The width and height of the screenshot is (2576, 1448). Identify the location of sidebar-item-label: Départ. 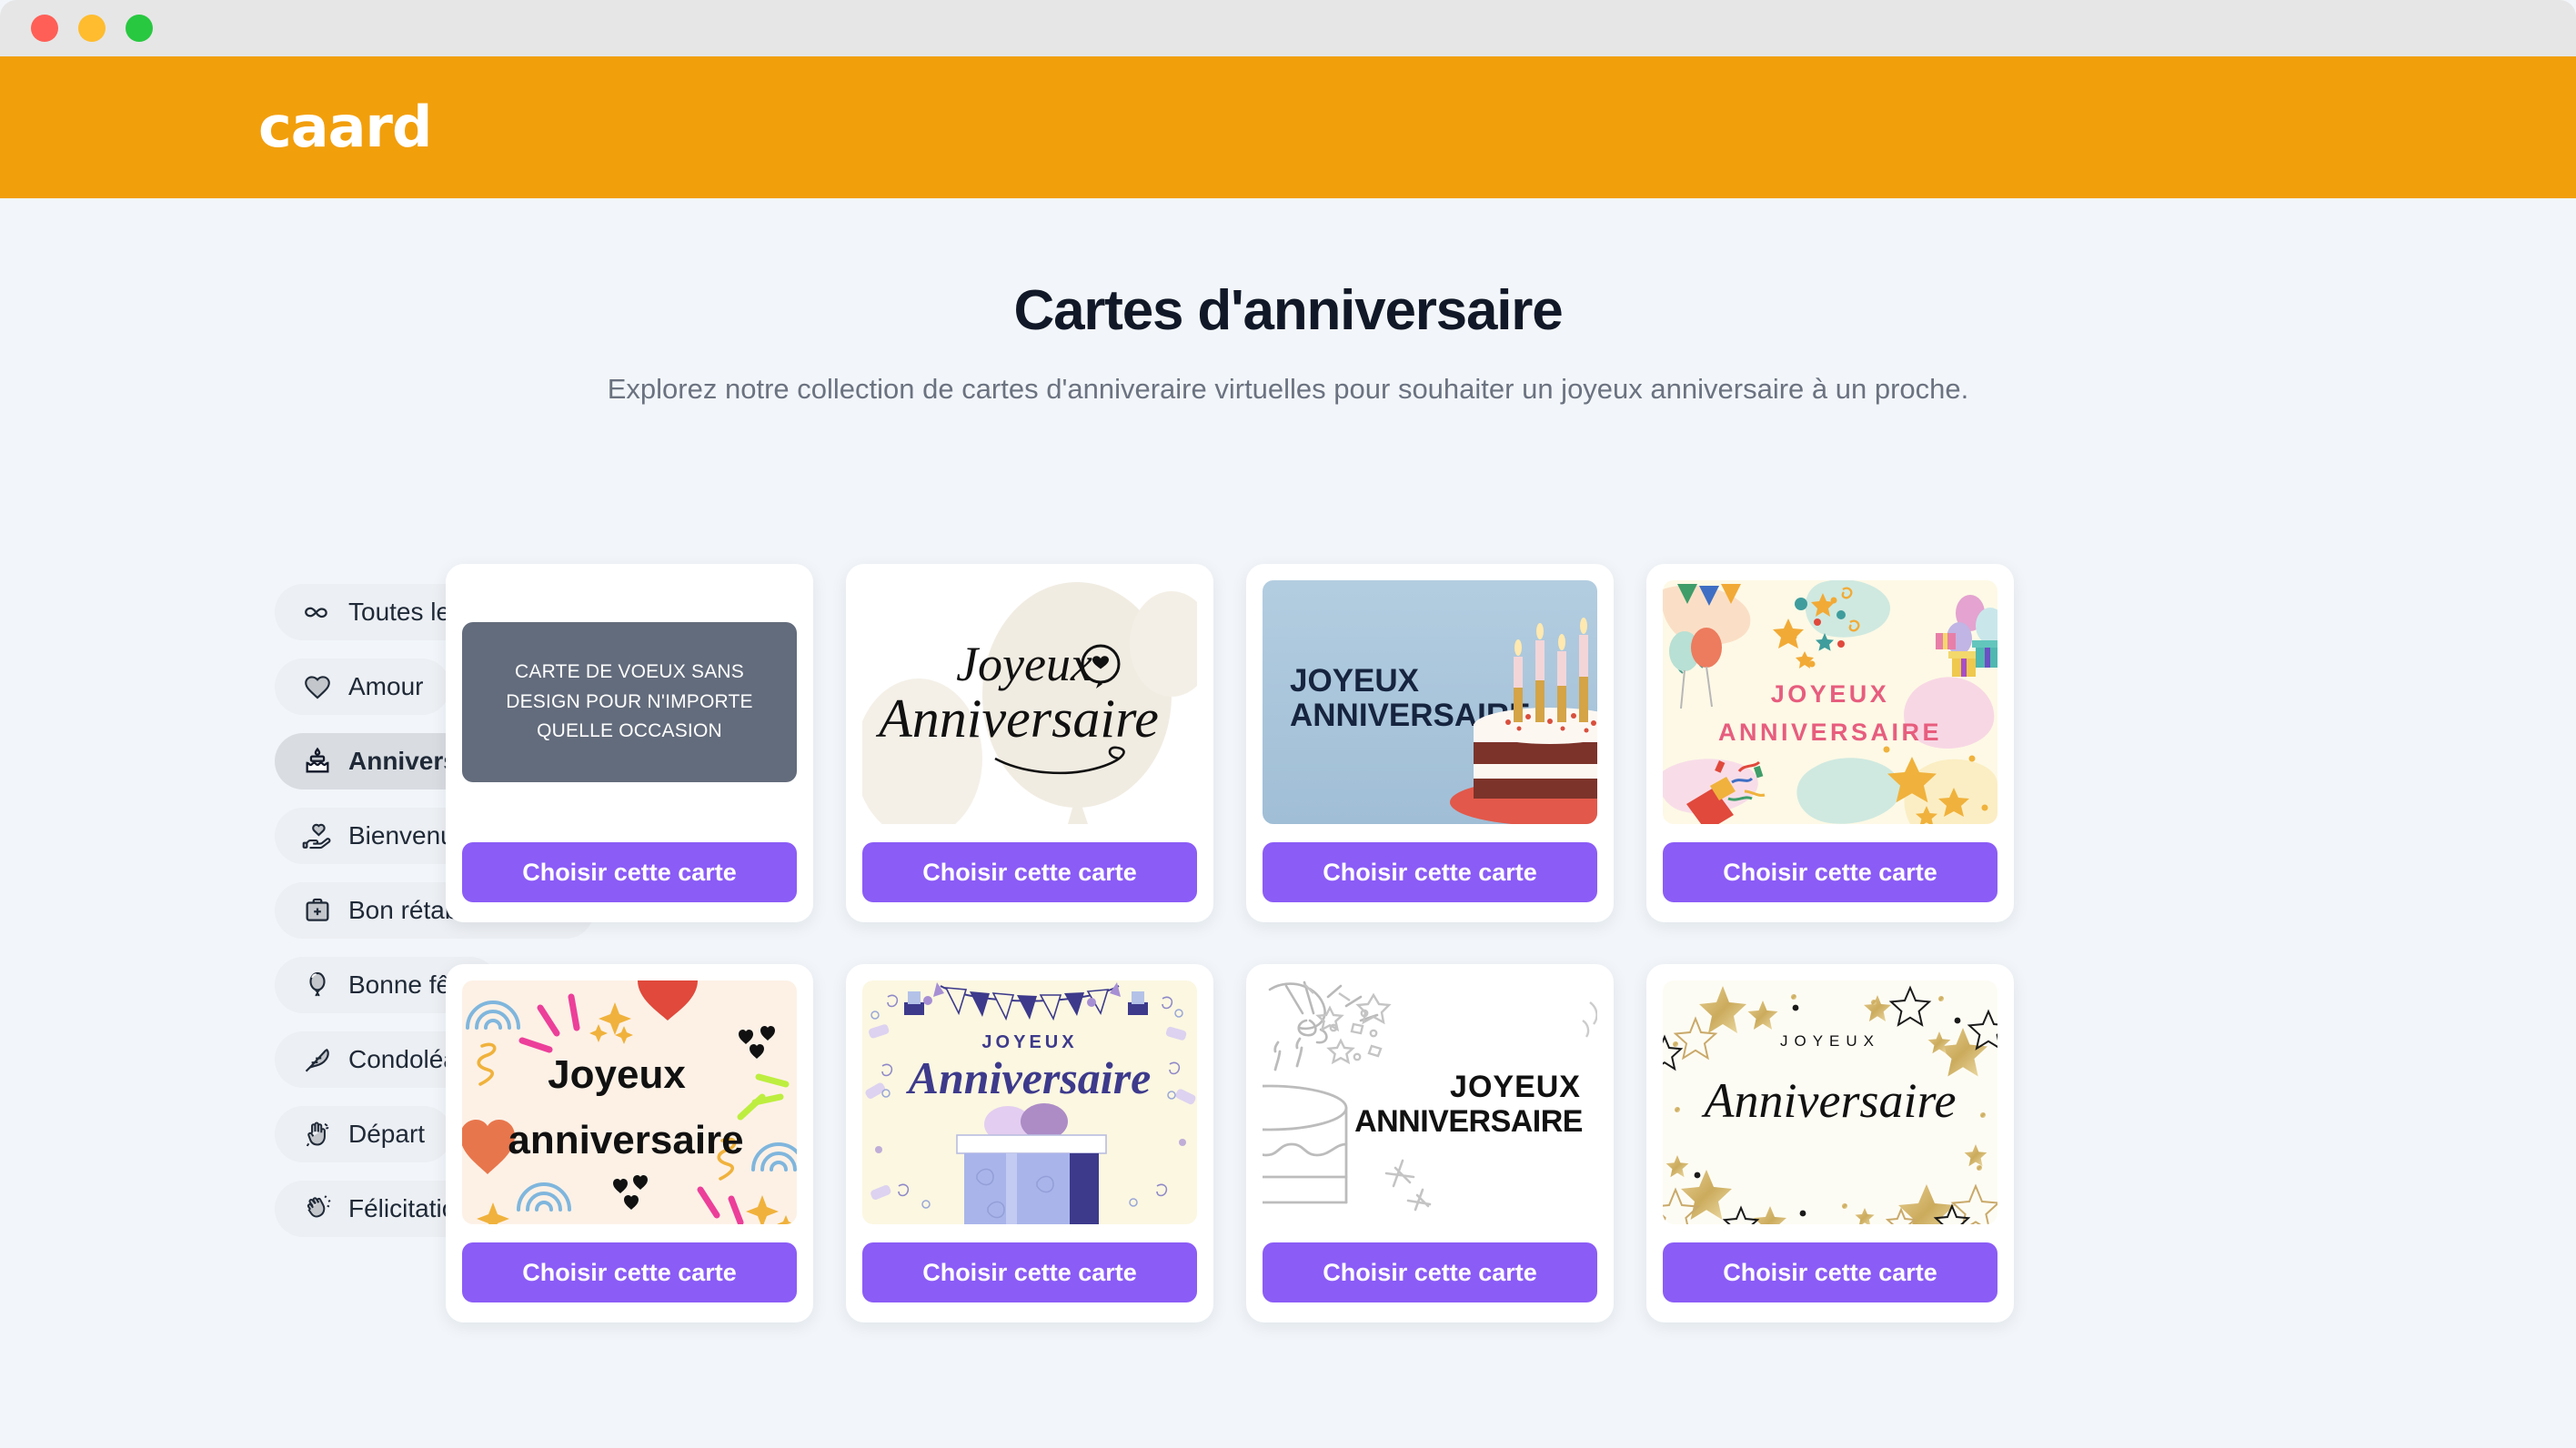
(387, 1134).